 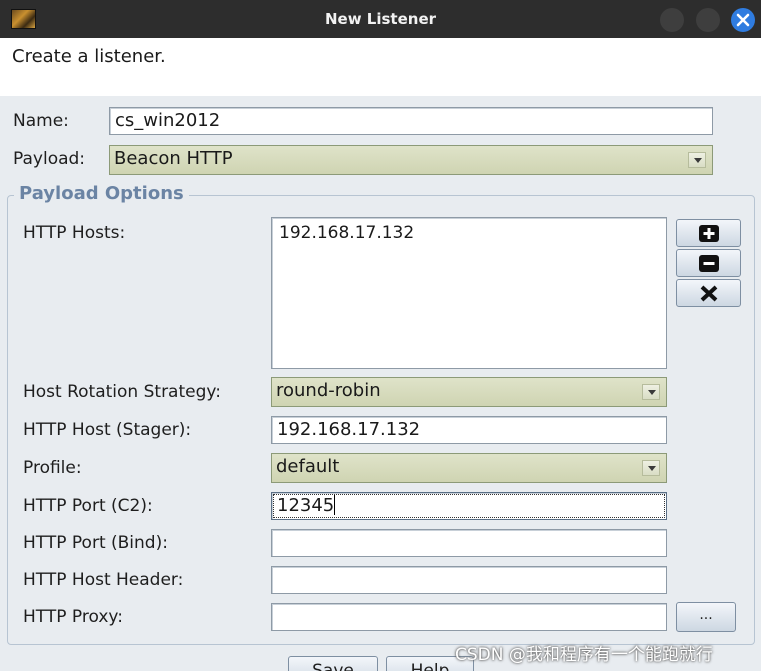 I want to click on maximize-button, so click(x=708, y=20).